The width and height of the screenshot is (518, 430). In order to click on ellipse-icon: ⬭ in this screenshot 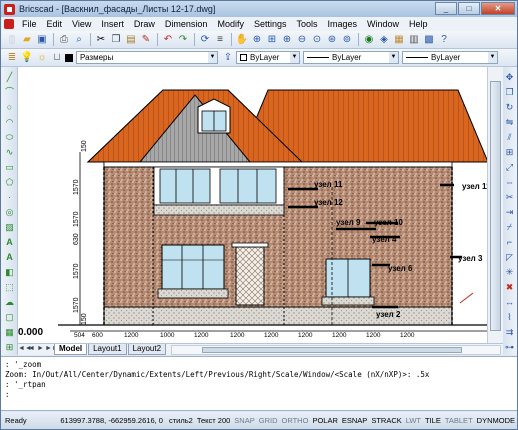, I will do `click(9, 137)`.